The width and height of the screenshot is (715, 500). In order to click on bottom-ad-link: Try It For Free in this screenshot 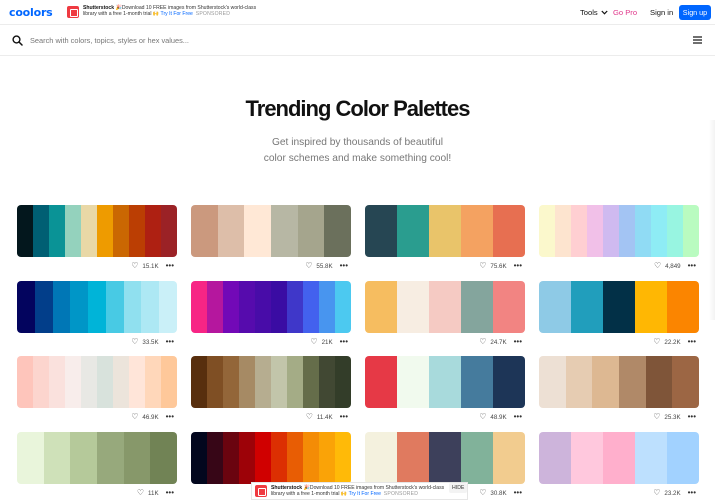, I will do `click(365, 494)`.